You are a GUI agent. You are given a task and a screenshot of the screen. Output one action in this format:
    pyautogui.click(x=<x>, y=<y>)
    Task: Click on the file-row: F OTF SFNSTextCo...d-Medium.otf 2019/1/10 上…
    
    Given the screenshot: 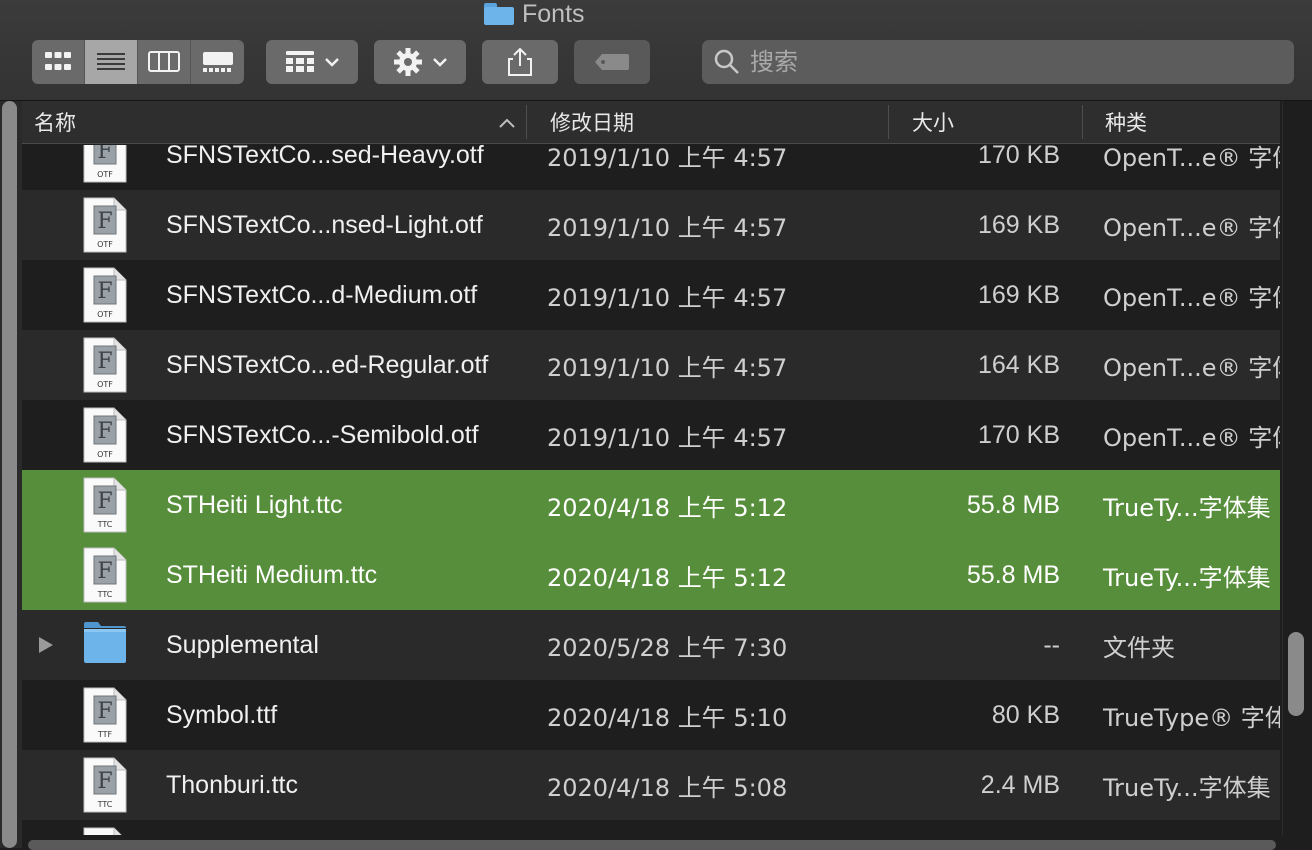 What is the action you would take?
    pyautogui.click(x=651, y=295)
    